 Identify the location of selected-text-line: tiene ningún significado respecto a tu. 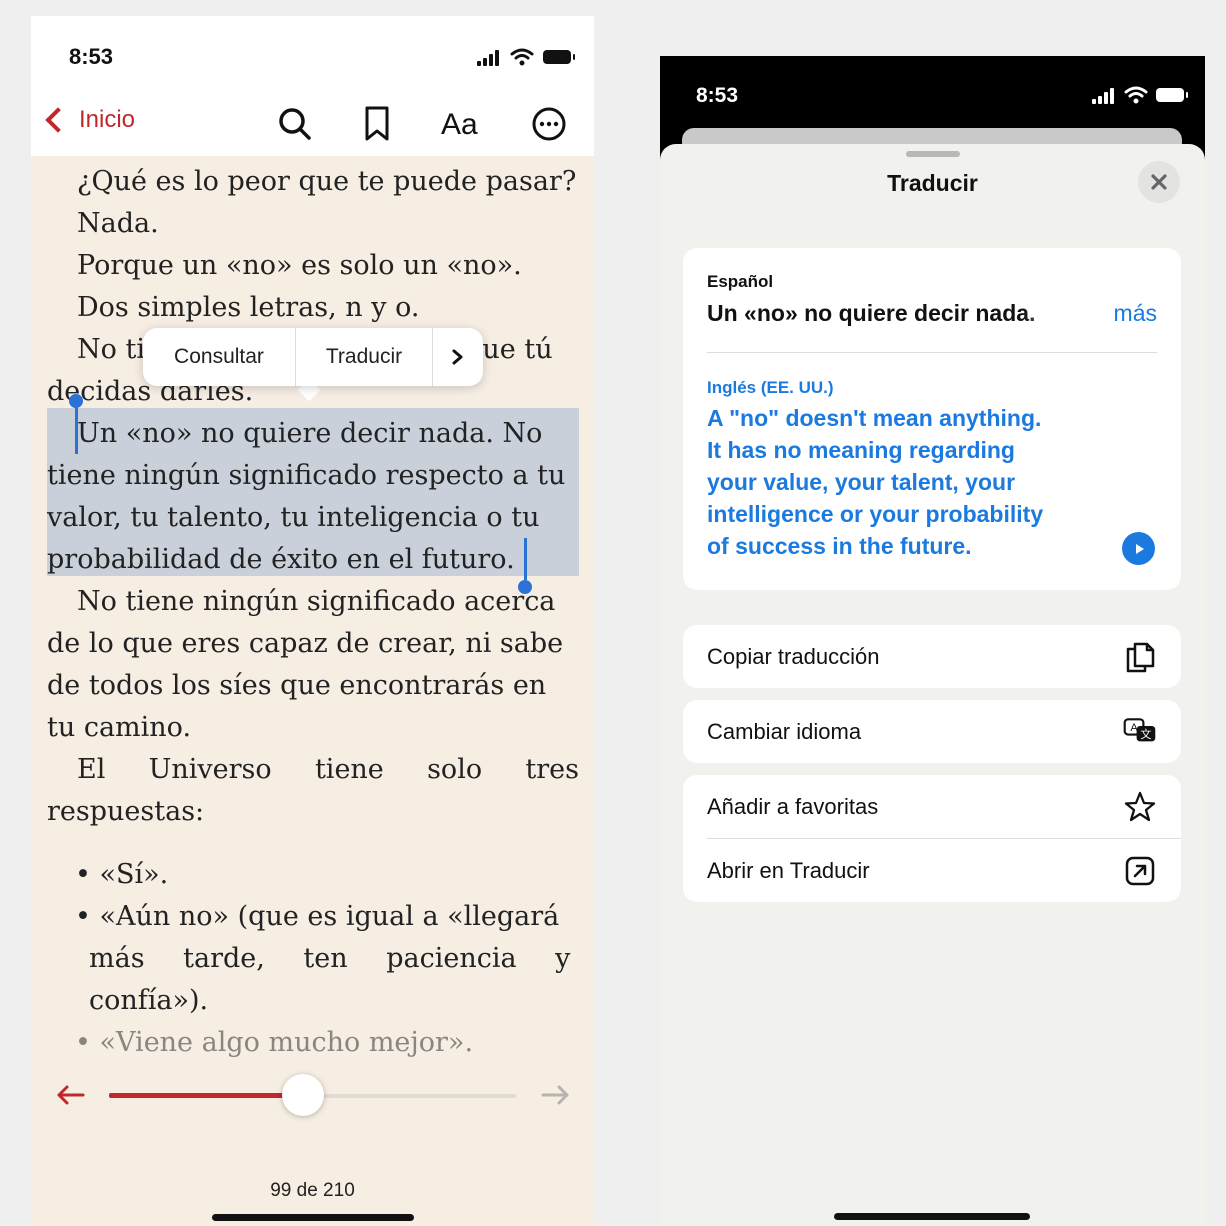
(313, 476).